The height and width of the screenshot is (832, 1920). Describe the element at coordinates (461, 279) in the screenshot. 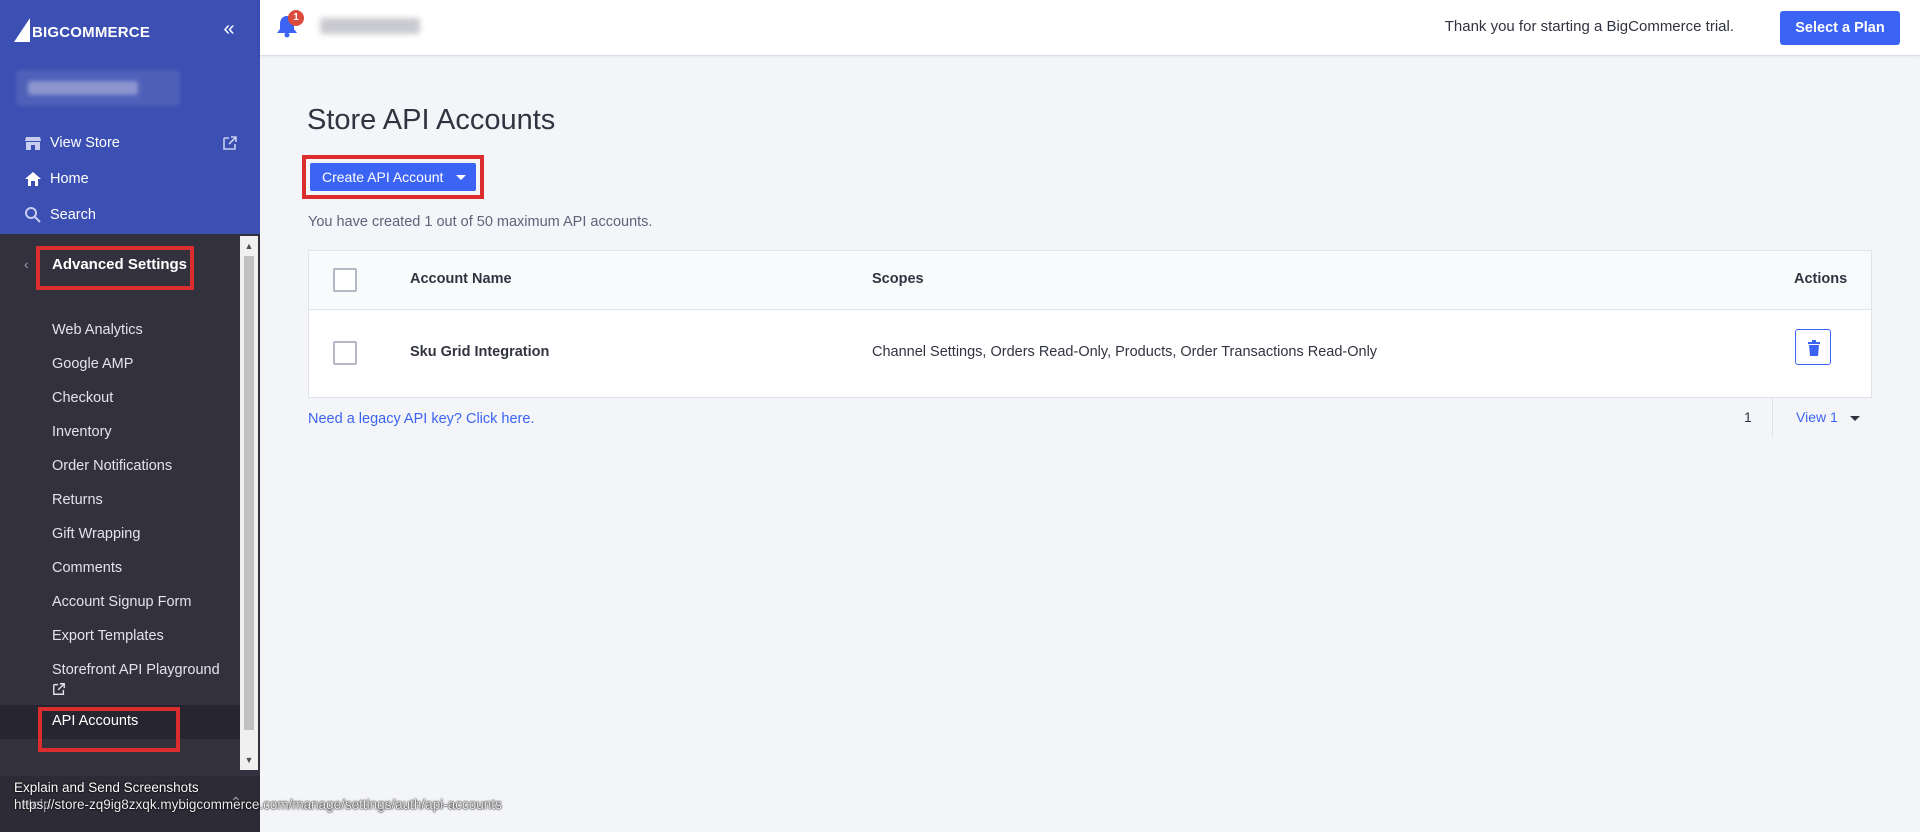

I see `column-header-account-name: Account Name` at that location.